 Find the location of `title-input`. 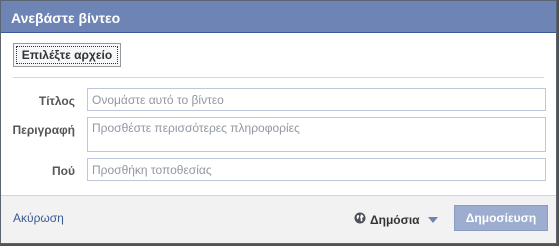

title-input is located at coordinates (316, 99).